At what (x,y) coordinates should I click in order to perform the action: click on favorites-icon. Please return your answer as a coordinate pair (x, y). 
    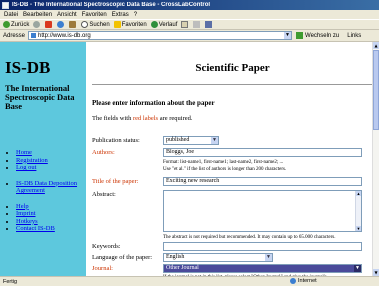
    Looking at the image, I should click on (117, 24).